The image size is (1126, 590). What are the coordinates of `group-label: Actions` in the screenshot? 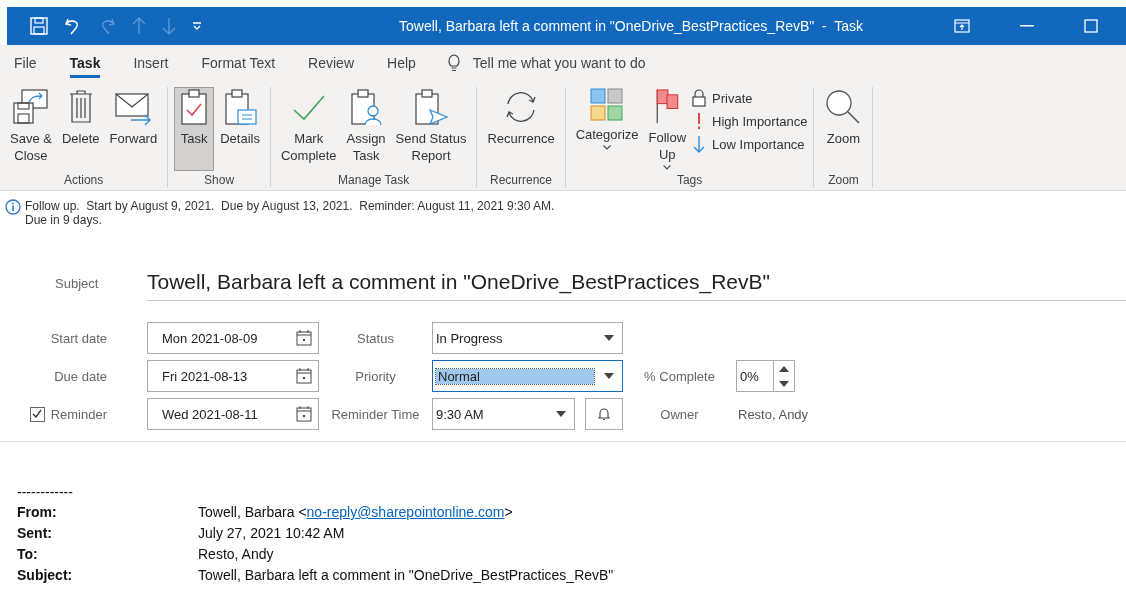 It's located at (83, 180).